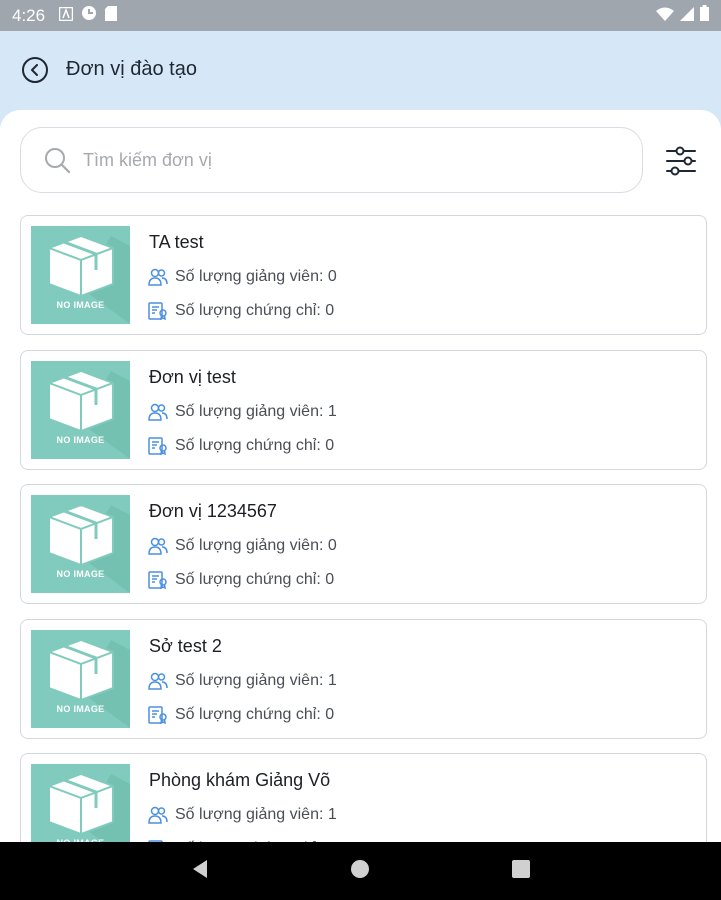 Image resolution: width=721 pixels, height=900 pixels. What do you see at coordinates (185, 646) in the screenshot?
I see `unit-name: Sở test 2` at bounding box center [185, 646].